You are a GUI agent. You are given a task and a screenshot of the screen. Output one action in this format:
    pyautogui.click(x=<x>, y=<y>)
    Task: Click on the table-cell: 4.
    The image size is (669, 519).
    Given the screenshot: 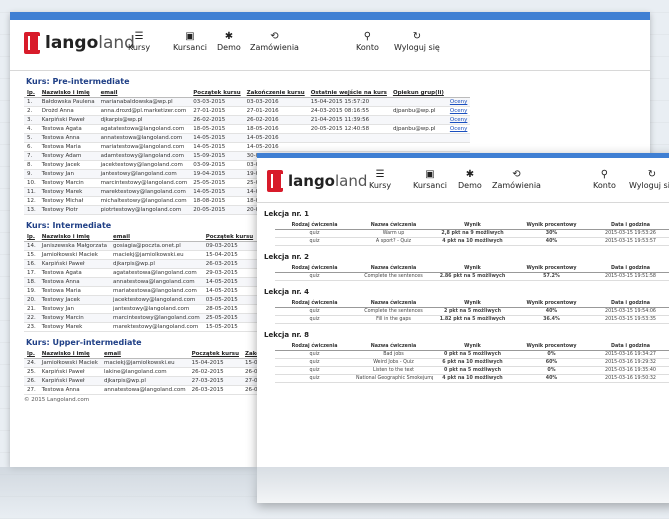 What is the action you would take?
    pyautogui.click(x=31, y=129)
    